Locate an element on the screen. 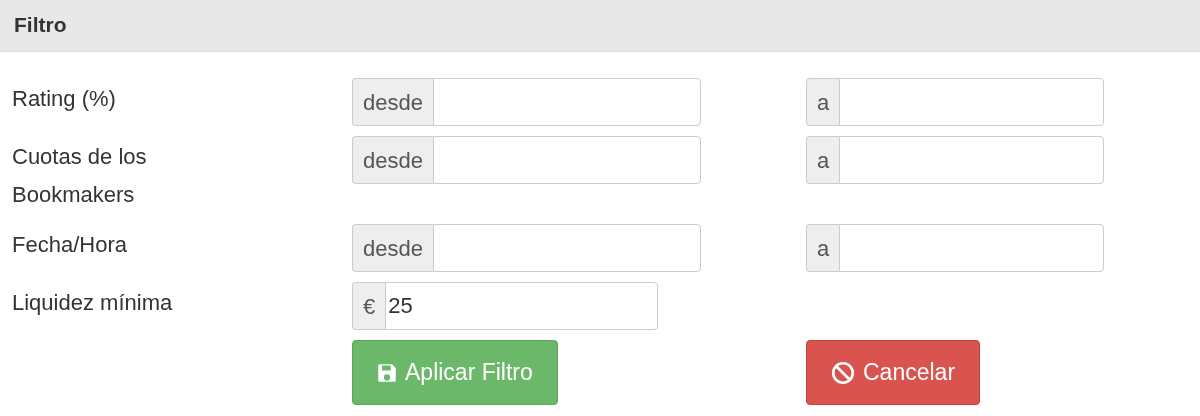 The width and height of the screenshot is (1200, 416). save-icon is located at coordinates (387, 372).